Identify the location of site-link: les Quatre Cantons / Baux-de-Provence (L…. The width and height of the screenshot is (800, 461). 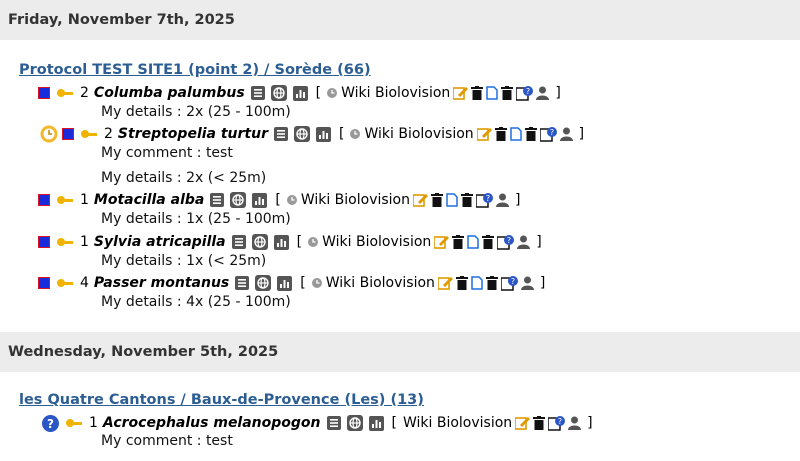
(221, 400).